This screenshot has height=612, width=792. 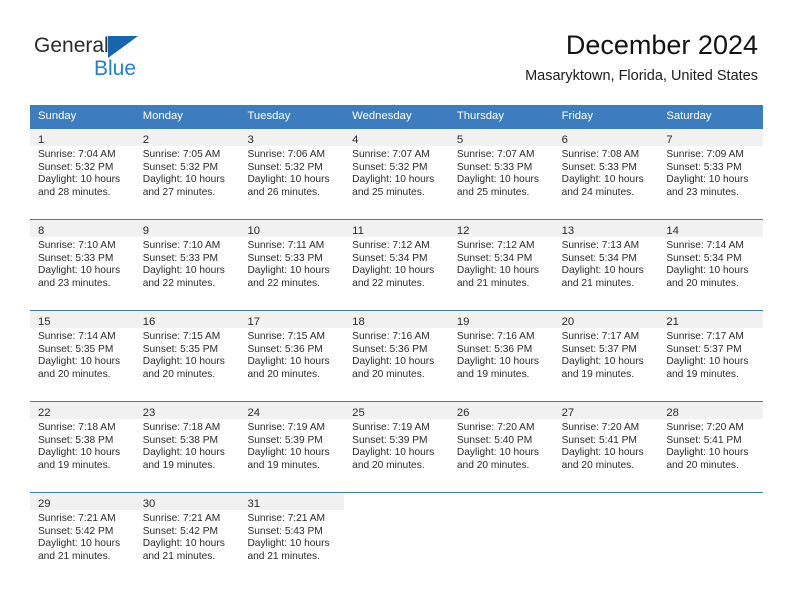 I want to click on page-title: December 2024, so click(x=661, y=45).